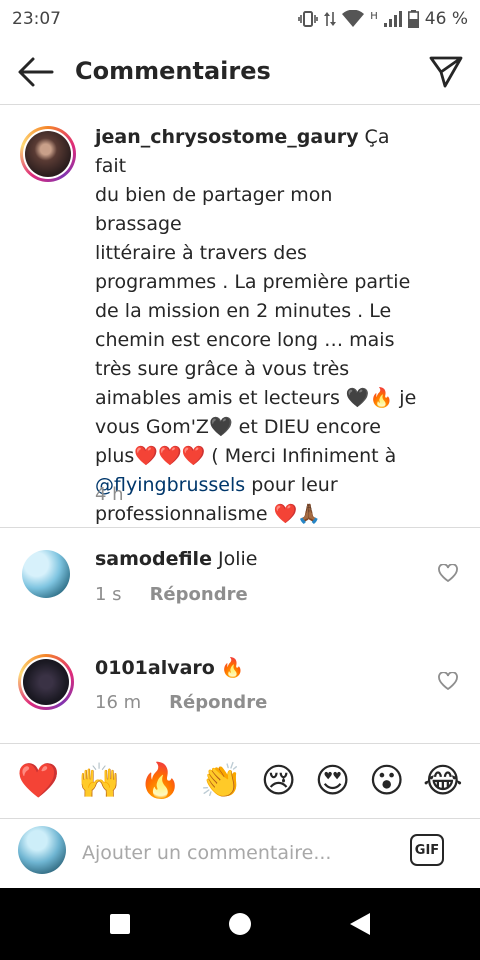 The height and width of the screenshot is (960, 480). I want to click on comment-meta: 16 m Répondre, so click(181, 702).